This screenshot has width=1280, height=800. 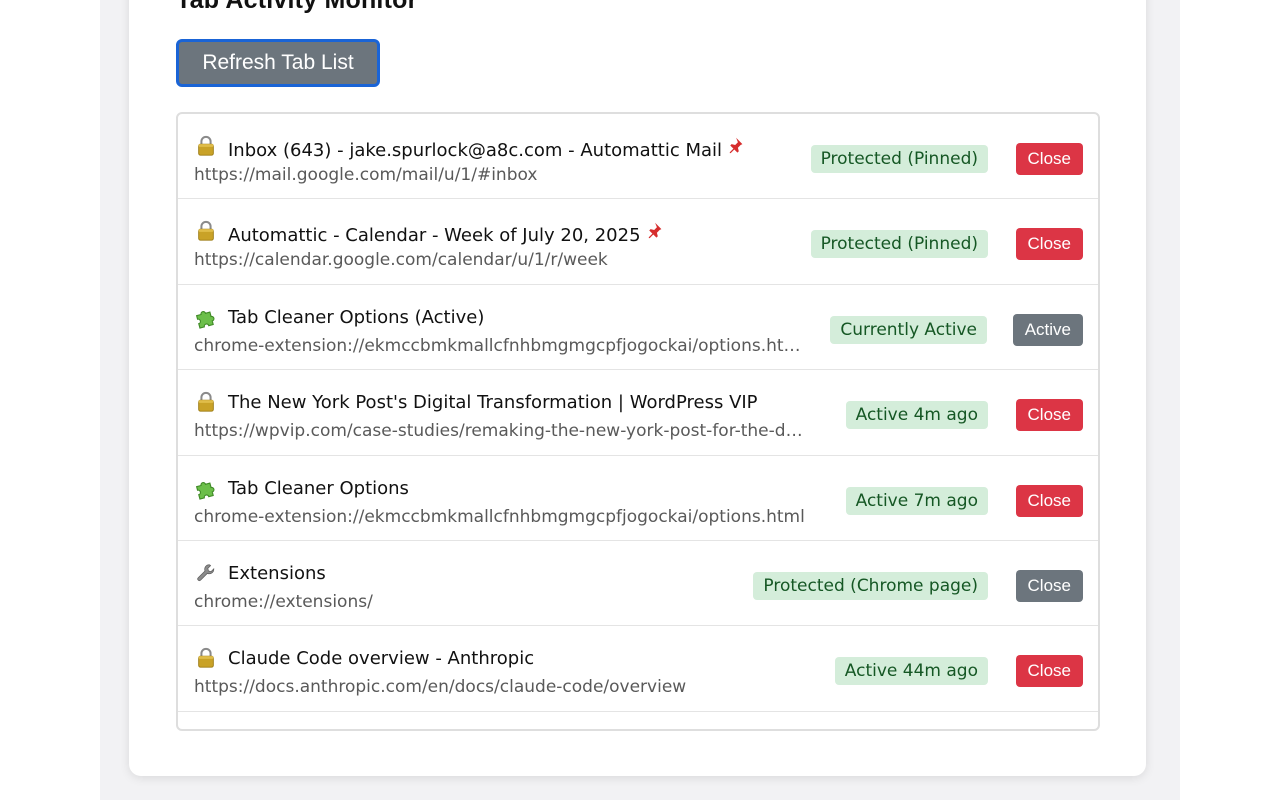 What do you see at coordinates (283, 601) in the screenshot?
I see `tab-url: chrome://extensions/` at bounding box center [283, 601].